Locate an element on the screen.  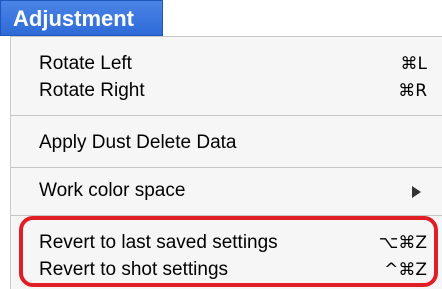
shortcut-label: ⌘L is located at coordinates (413, 64).